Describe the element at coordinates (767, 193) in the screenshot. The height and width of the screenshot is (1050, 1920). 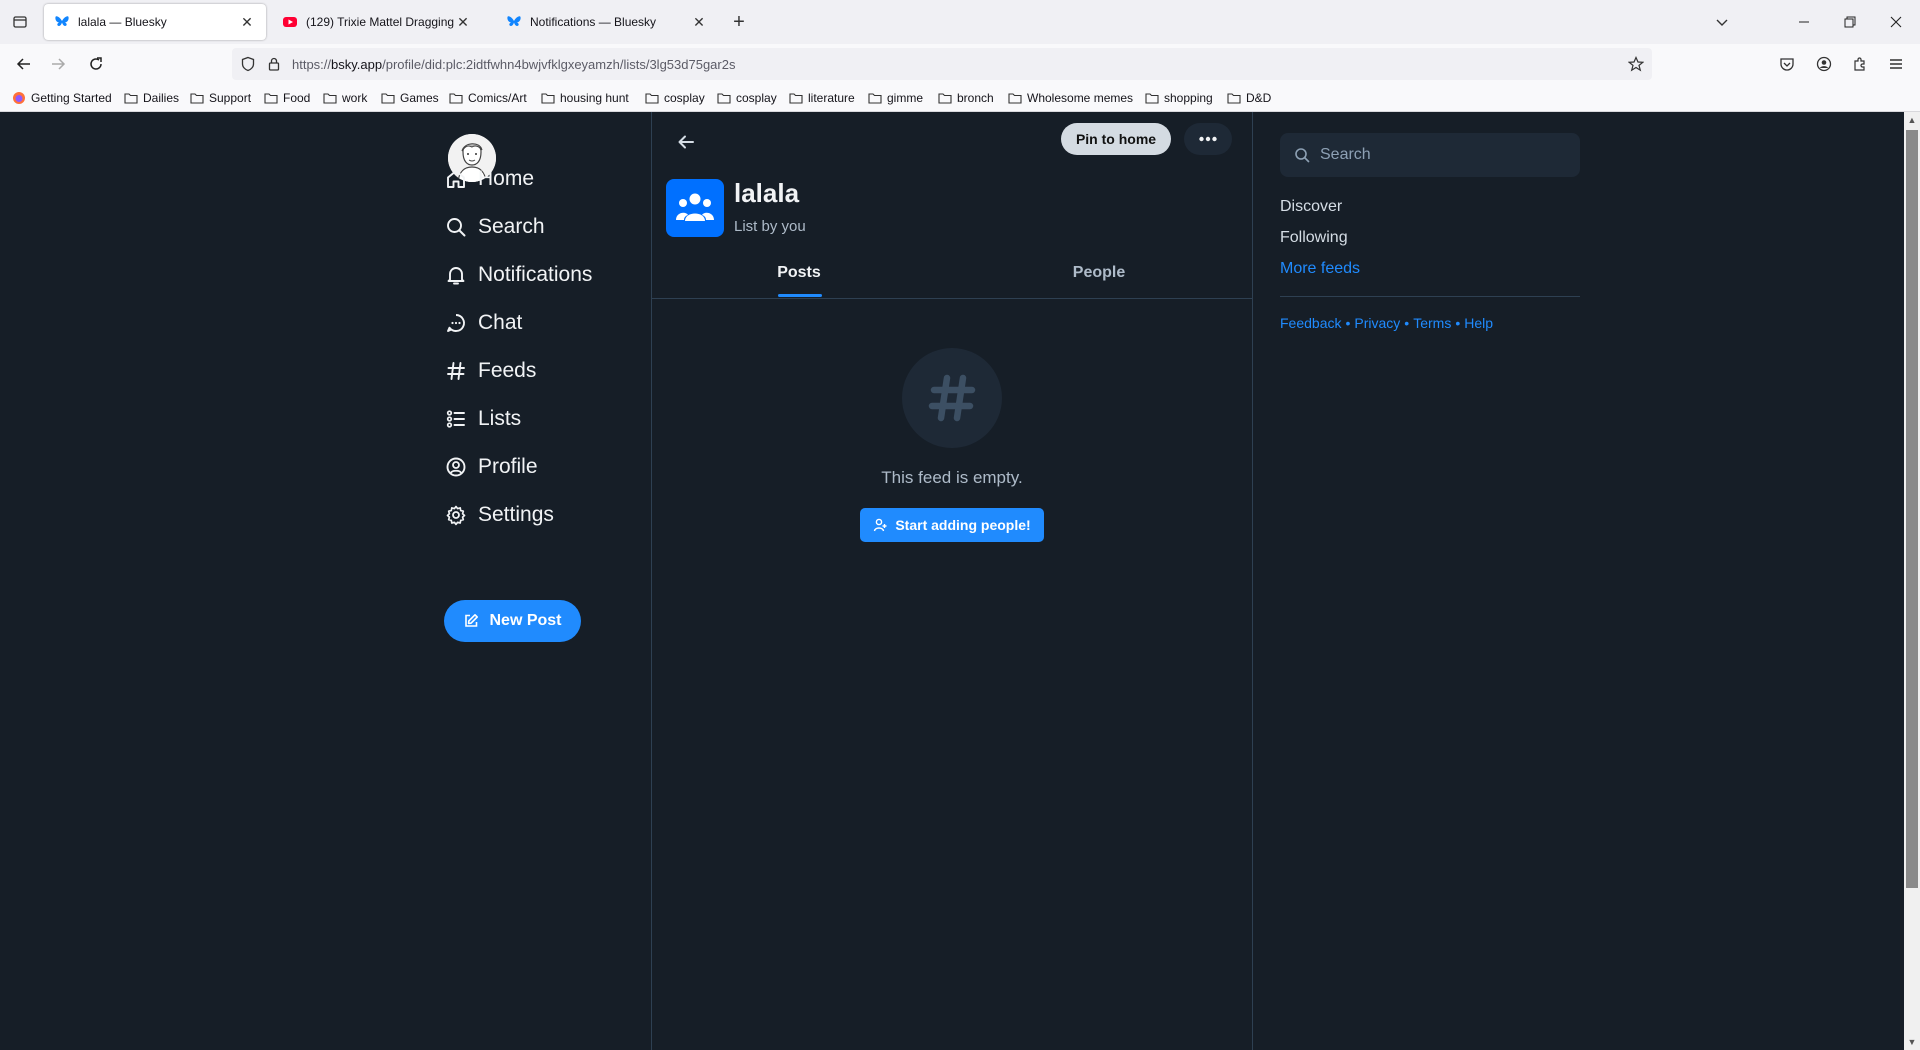
I see `list-name: lalala` at that location.